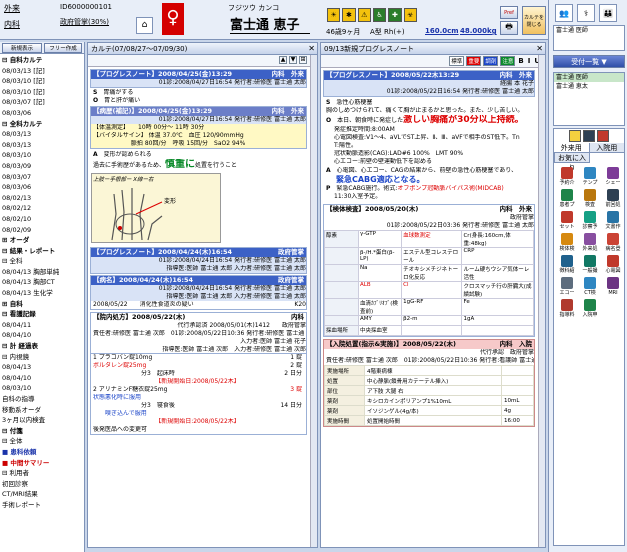 This screenshot has height=552, width=627. What do you see at coordinates (457, 61) in the screenshot?
I see `tool-0: 標準` at bounding box center [457, 61].